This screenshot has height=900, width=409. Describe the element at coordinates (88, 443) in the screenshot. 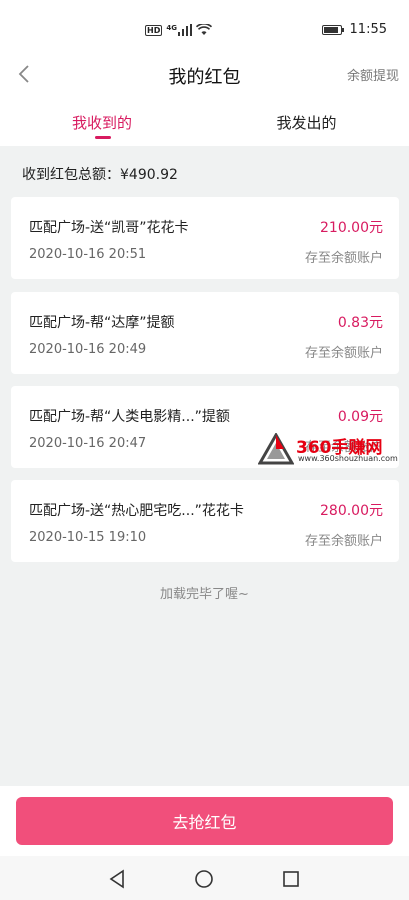

I see `record-time: 2020-10-16 20:47` at that location.